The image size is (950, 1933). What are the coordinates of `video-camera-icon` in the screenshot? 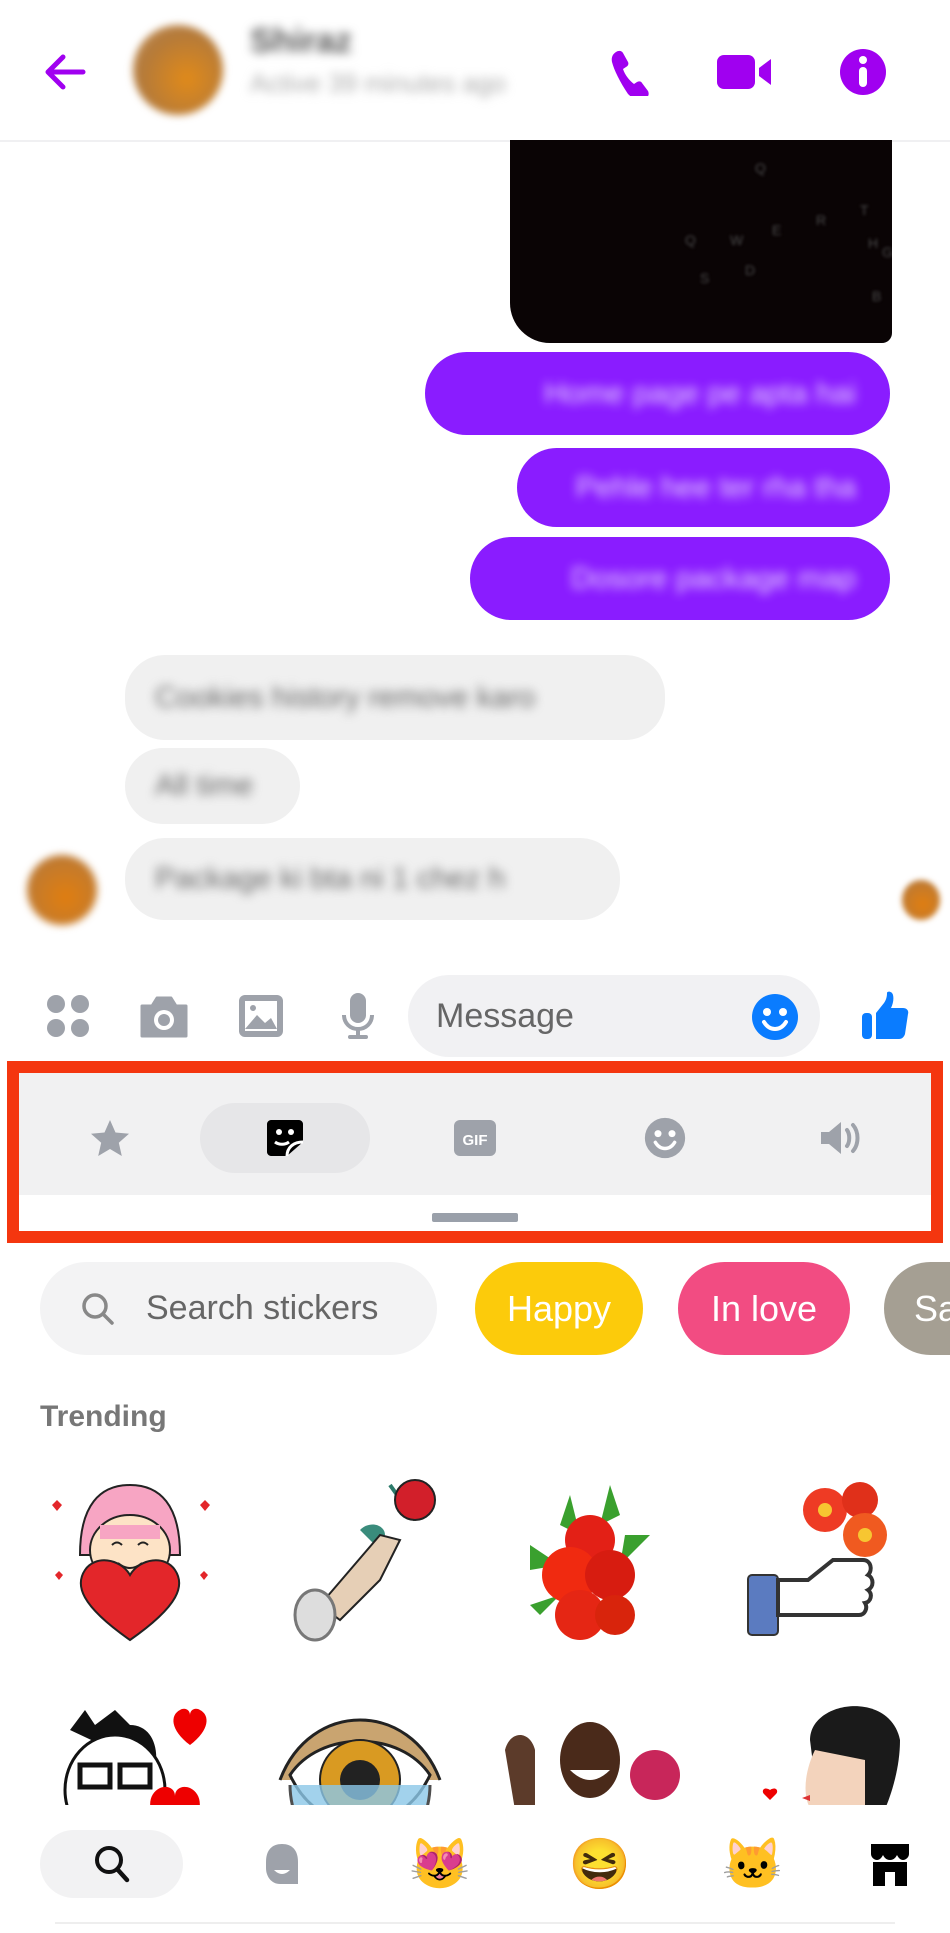 It's located at (744, 72).